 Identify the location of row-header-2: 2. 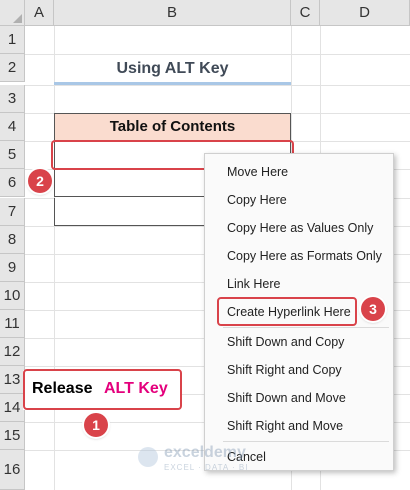
(12, 68).